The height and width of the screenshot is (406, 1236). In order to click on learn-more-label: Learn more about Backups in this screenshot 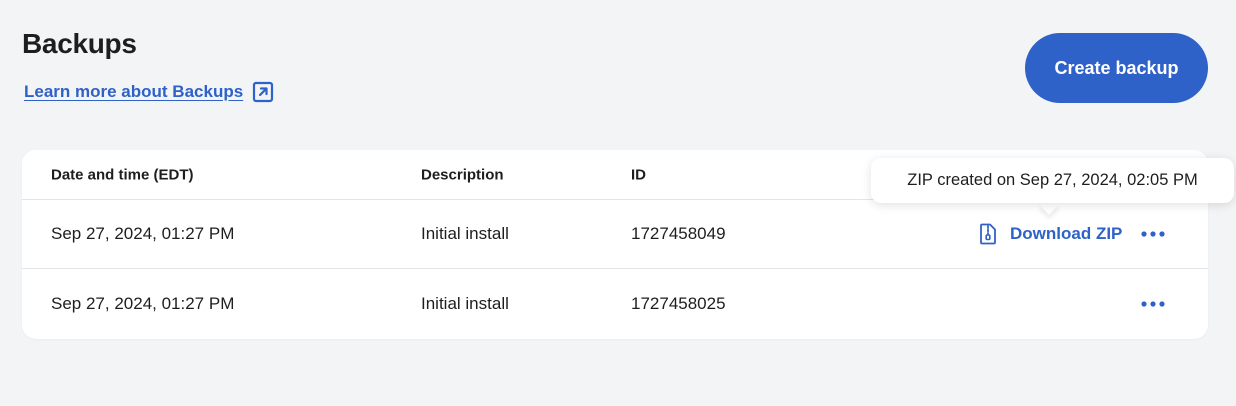, I will do `click(134, 91)`.